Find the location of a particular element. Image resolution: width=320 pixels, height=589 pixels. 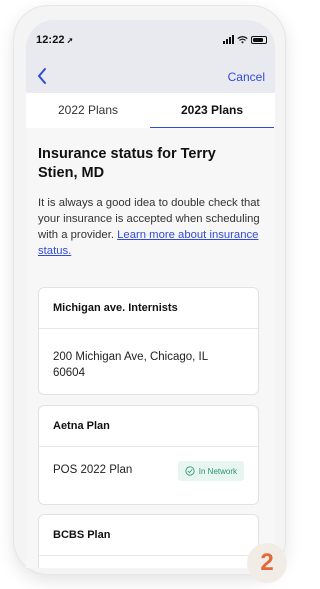

back-chevron-icon is located at coordinates (42, 76).